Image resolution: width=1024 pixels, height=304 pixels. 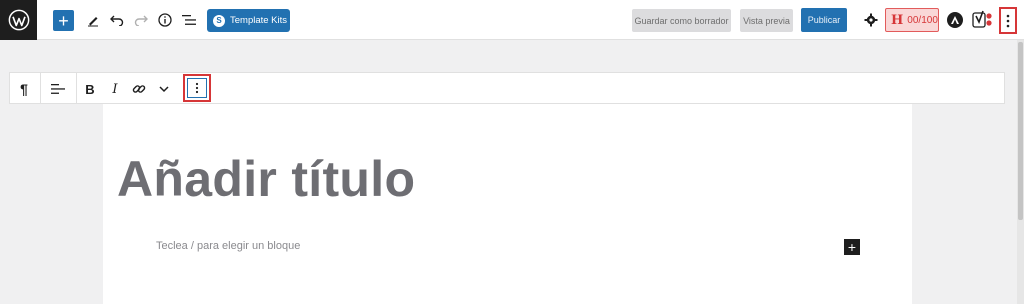 I want to click on paragraph-block-button: ¶, so click(x=24, y=89).